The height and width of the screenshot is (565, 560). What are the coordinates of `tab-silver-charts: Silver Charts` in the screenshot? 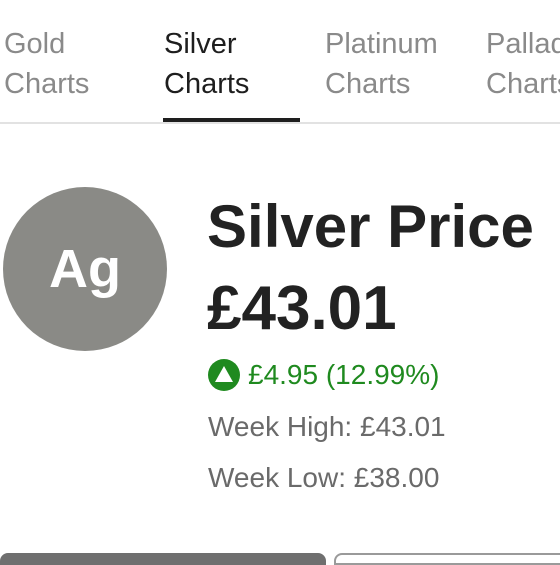 It's located at (206, 64).